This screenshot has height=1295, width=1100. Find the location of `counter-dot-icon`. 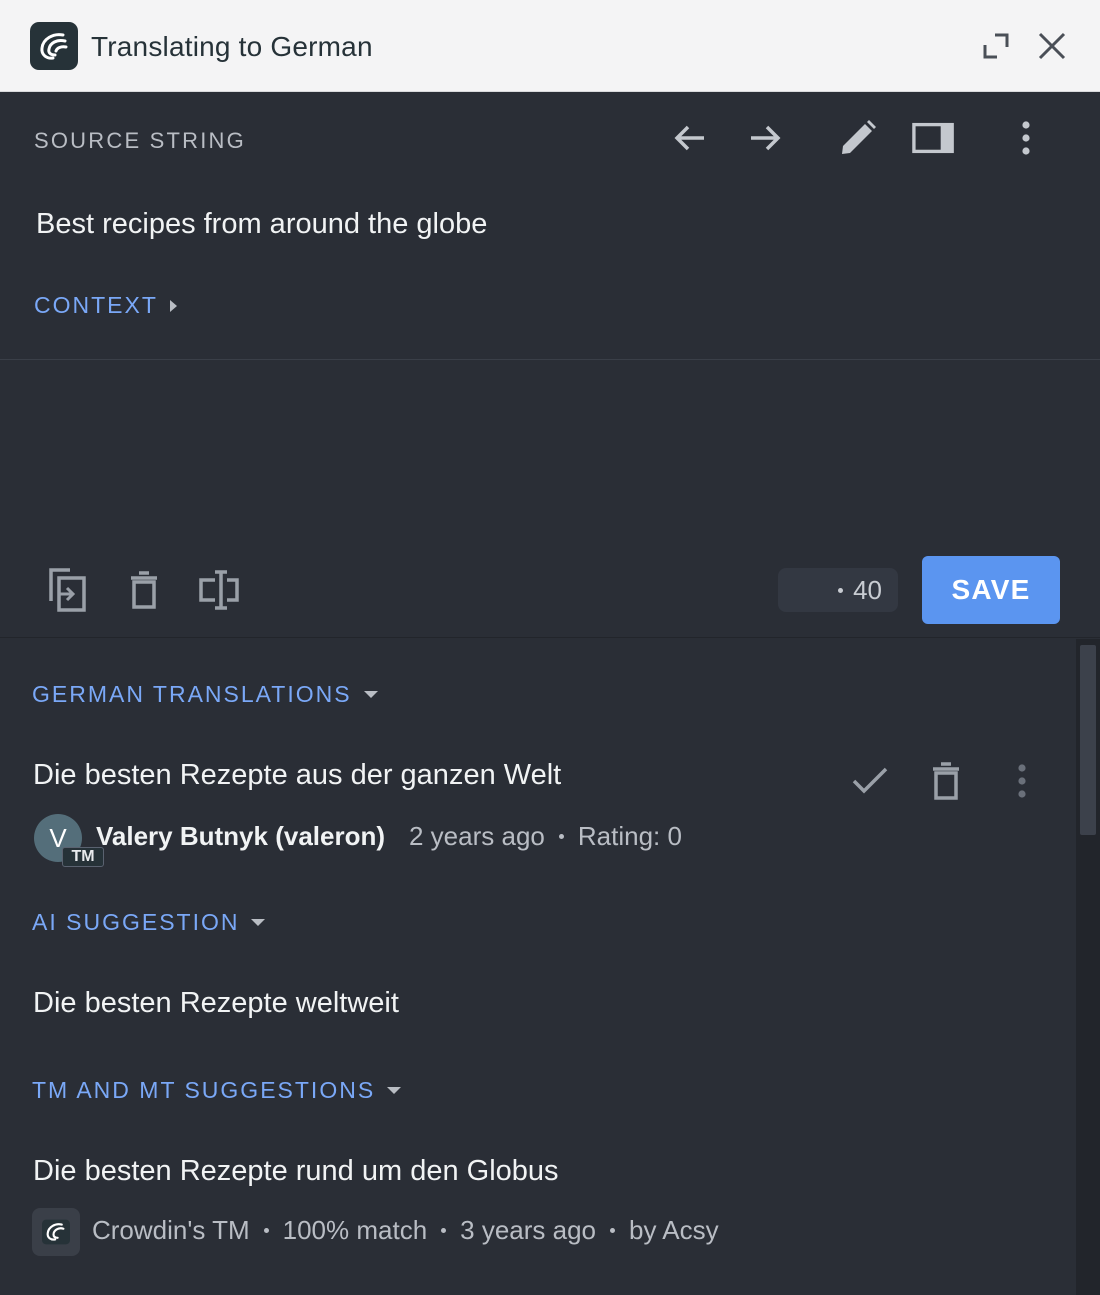

counter-dot-icon is located at coordinates (841, 590).